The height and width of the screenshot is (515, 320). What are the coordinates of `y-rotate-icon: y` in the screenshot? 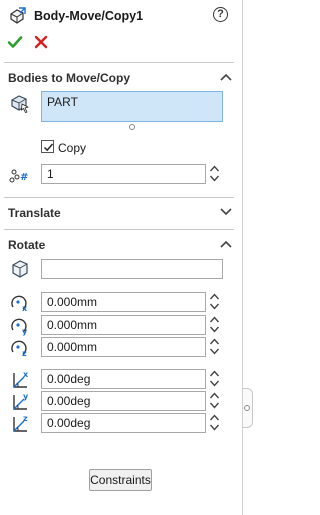 It's located at (21, 401).